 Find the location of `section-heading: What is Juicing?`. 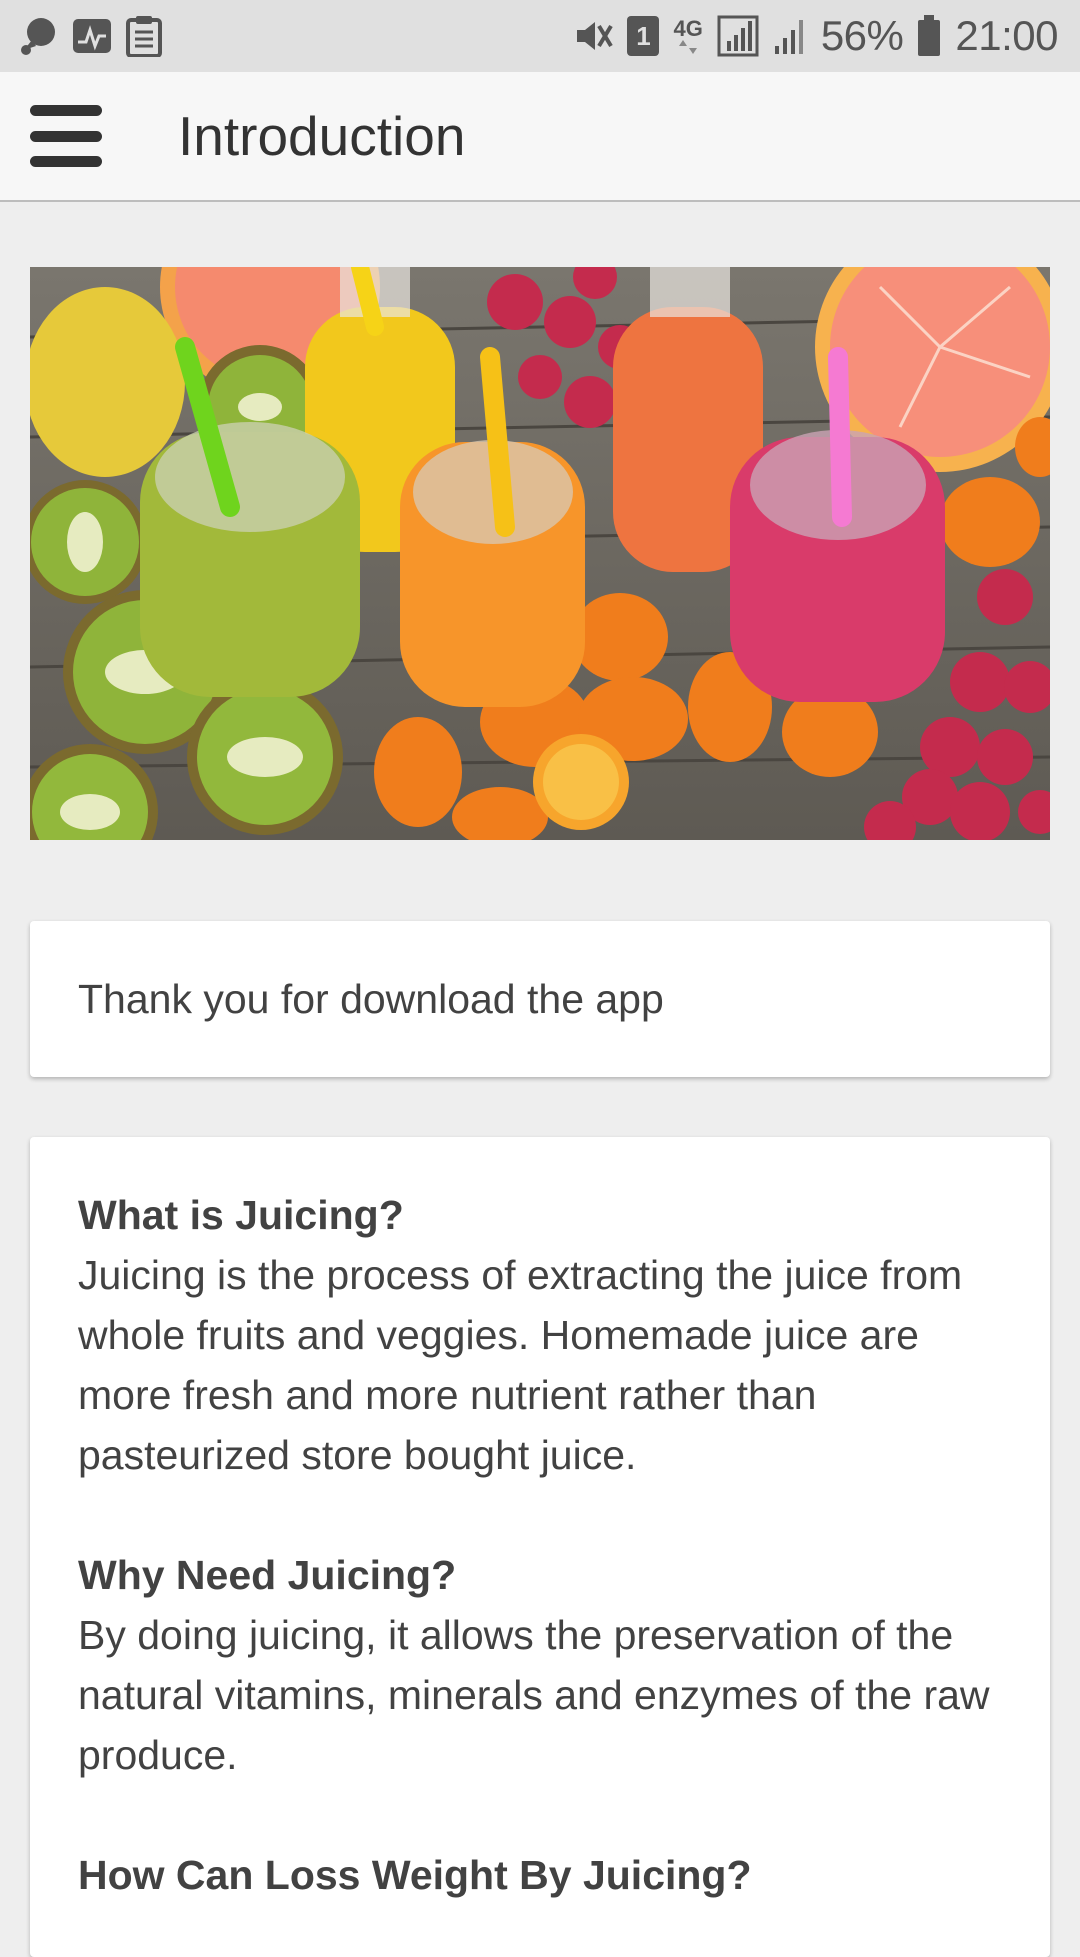

section-heading: What is Juicing? is located at coordinates (241, 1215).